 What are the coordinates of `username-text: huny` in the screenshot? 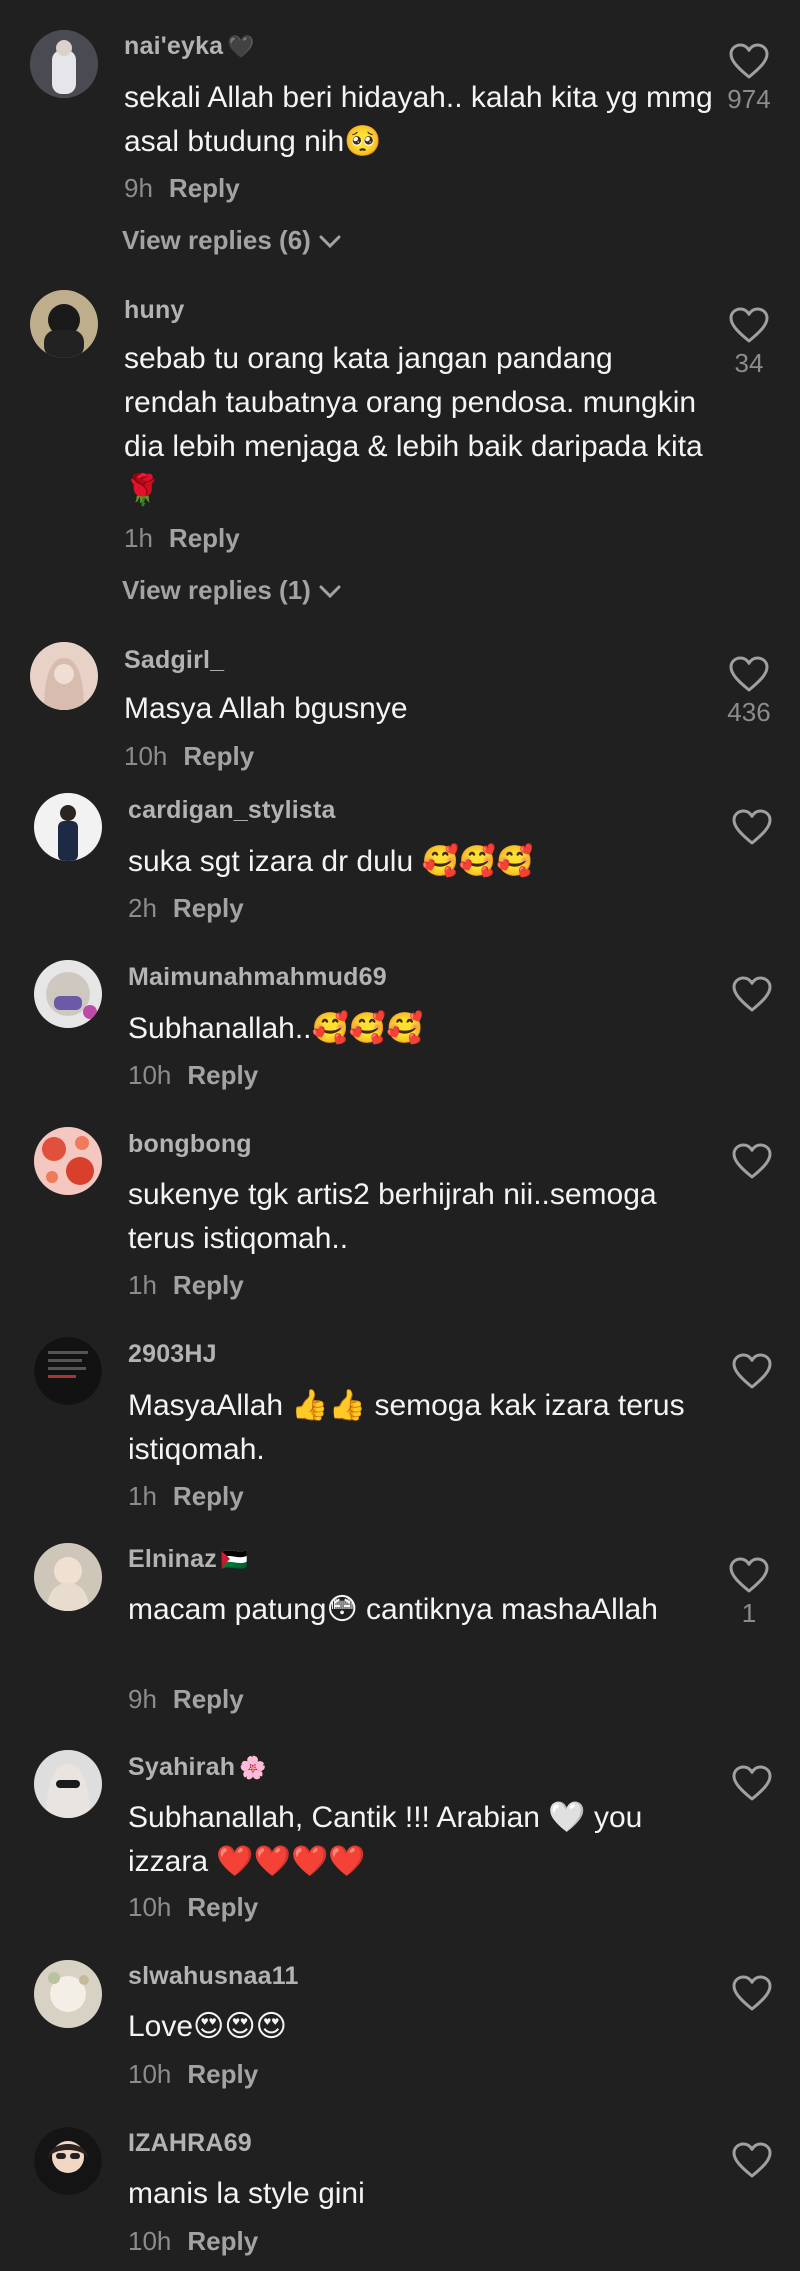 It's located at (154, 310).